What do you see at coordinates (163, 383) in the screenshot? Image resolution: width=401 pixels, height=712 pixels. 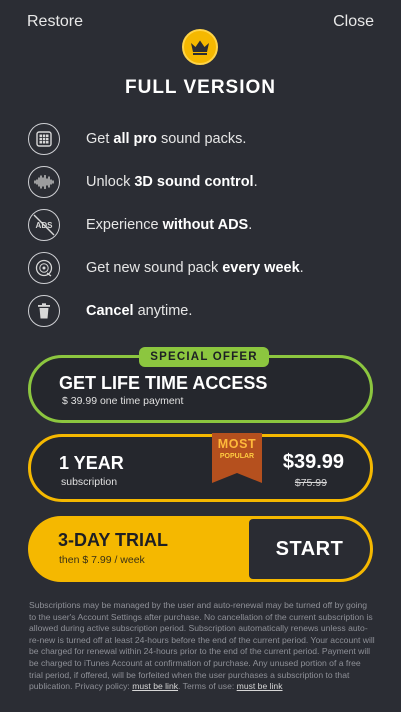 I see `plan-title: GET LIFE TIME ACCESS` at bounding box center [163, 383].